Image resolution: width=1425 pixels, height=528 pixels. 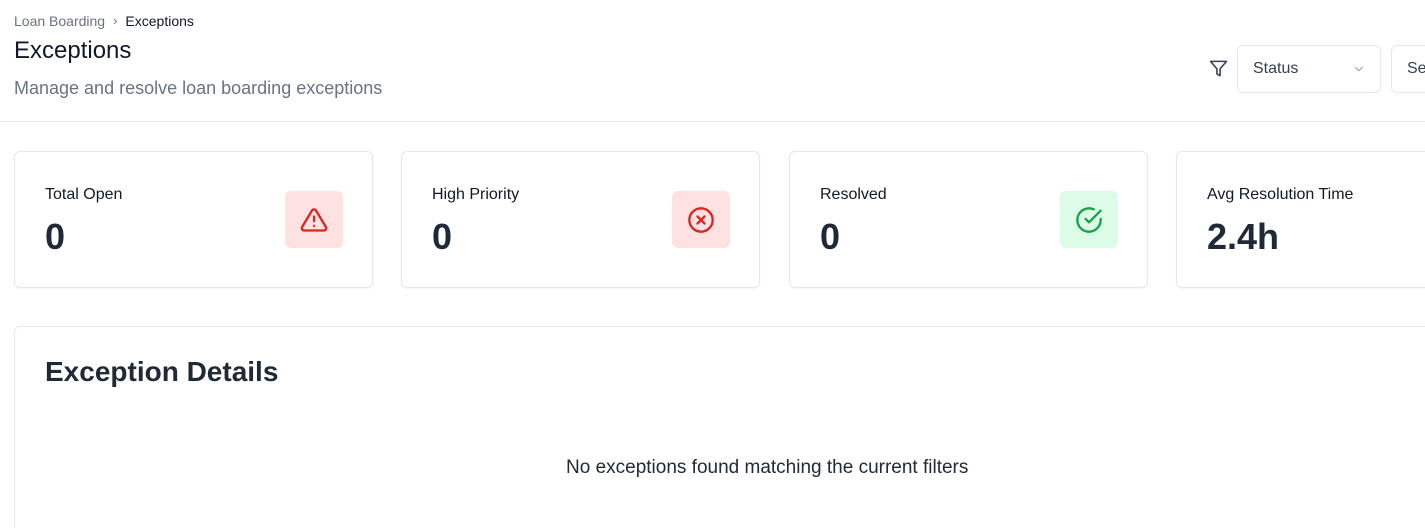 What do you see at coordinates (712, 121) in the screenshot?
I see `header-divider` at bounding box center [712, 121].